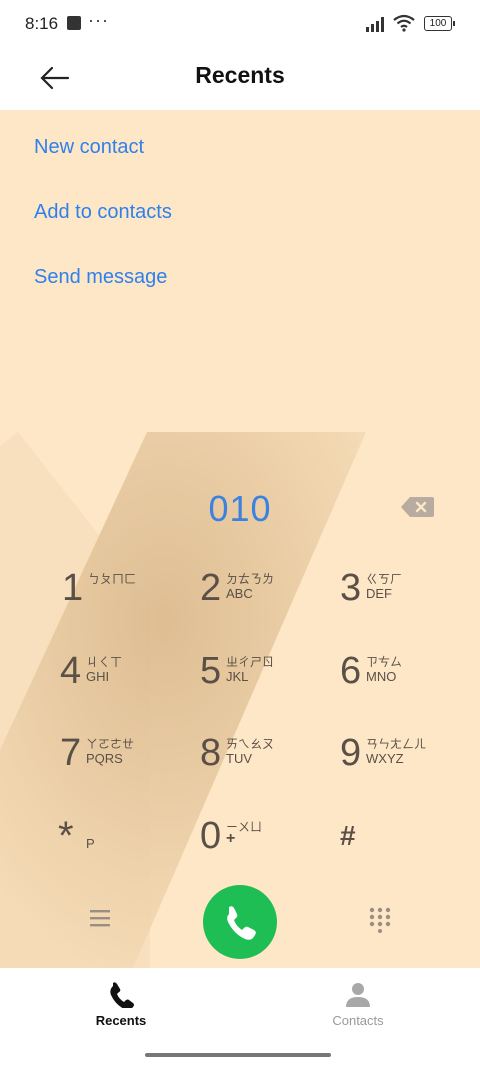 The height and width of the screenshot is (1066, 480). What do you see at coordinates (250, 662) in the screenshot?
I see `key-zhuyin: ㄓㄔㄕㄖ` at bounding box center [250, 662].